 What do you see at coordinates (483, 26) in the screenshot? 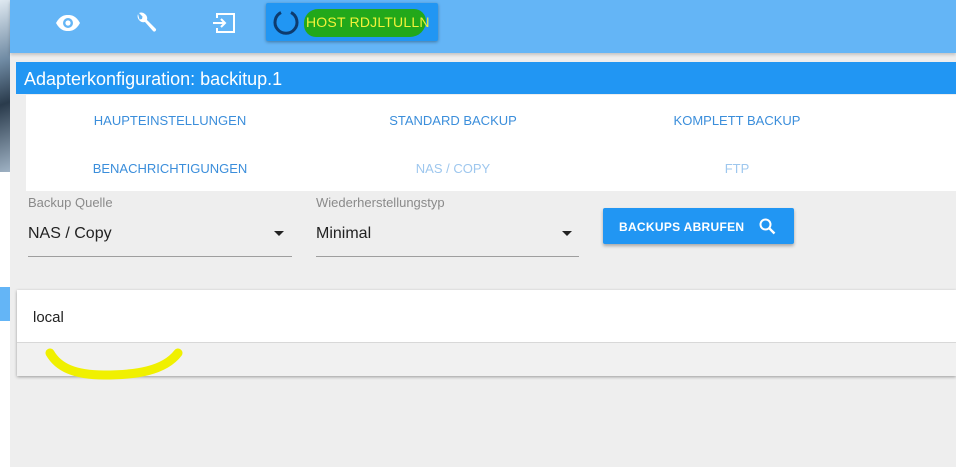
I see `top-toolbar: HOST RDJLTULLN` at bounding box center [483, 26].